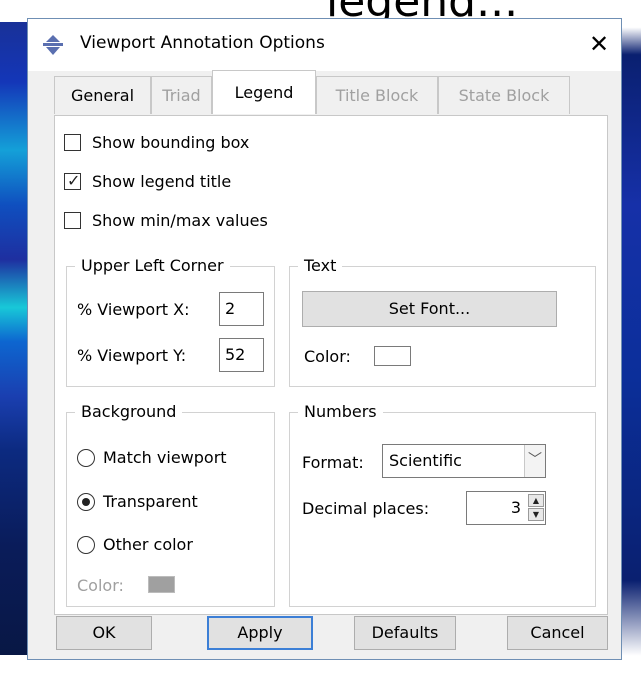  I want to click on ok-button: OK, so click(104, 633).